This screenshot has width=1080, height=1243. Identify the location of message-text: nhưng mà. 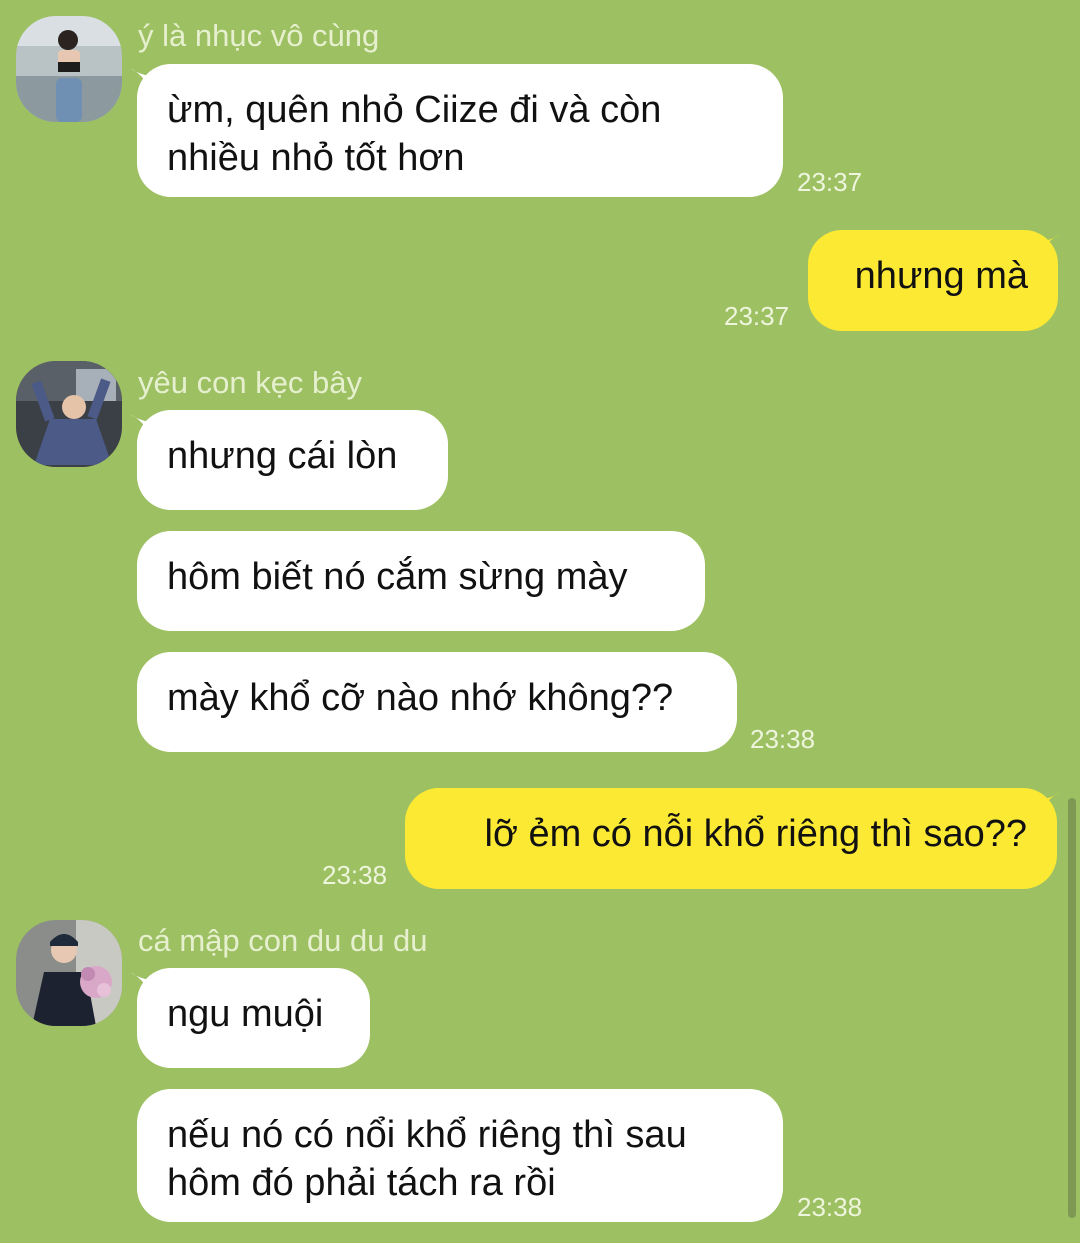
(941, 276).